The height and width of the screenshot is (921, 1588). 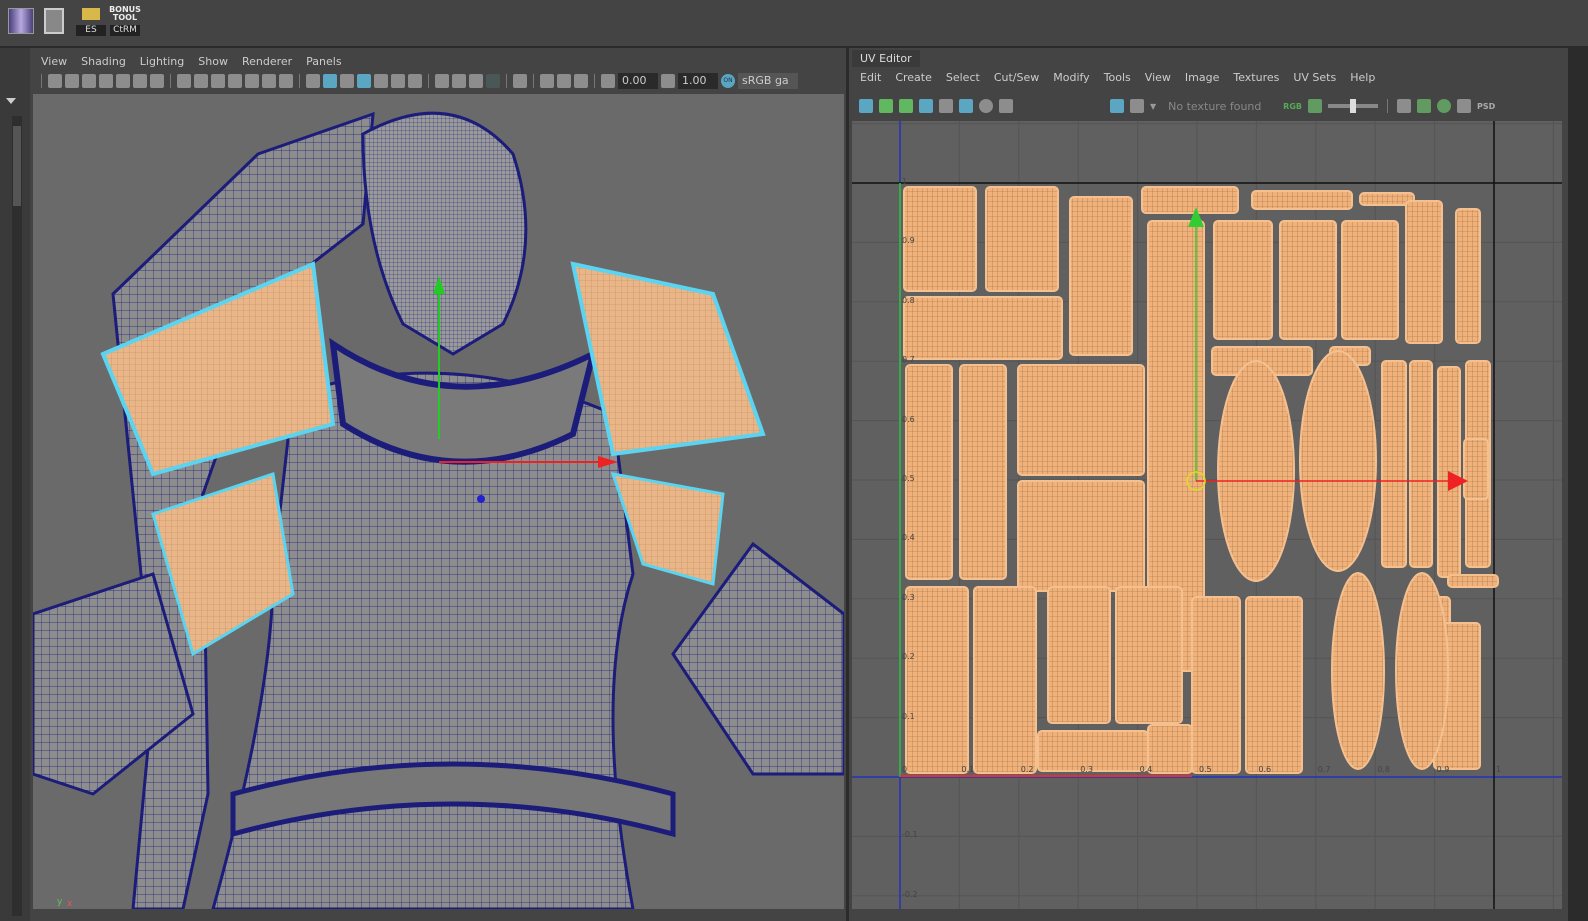 What do you see at coordinates (347, 81) in the screenshot?
I see `default-material-icon` at bounding box center [347, 81].